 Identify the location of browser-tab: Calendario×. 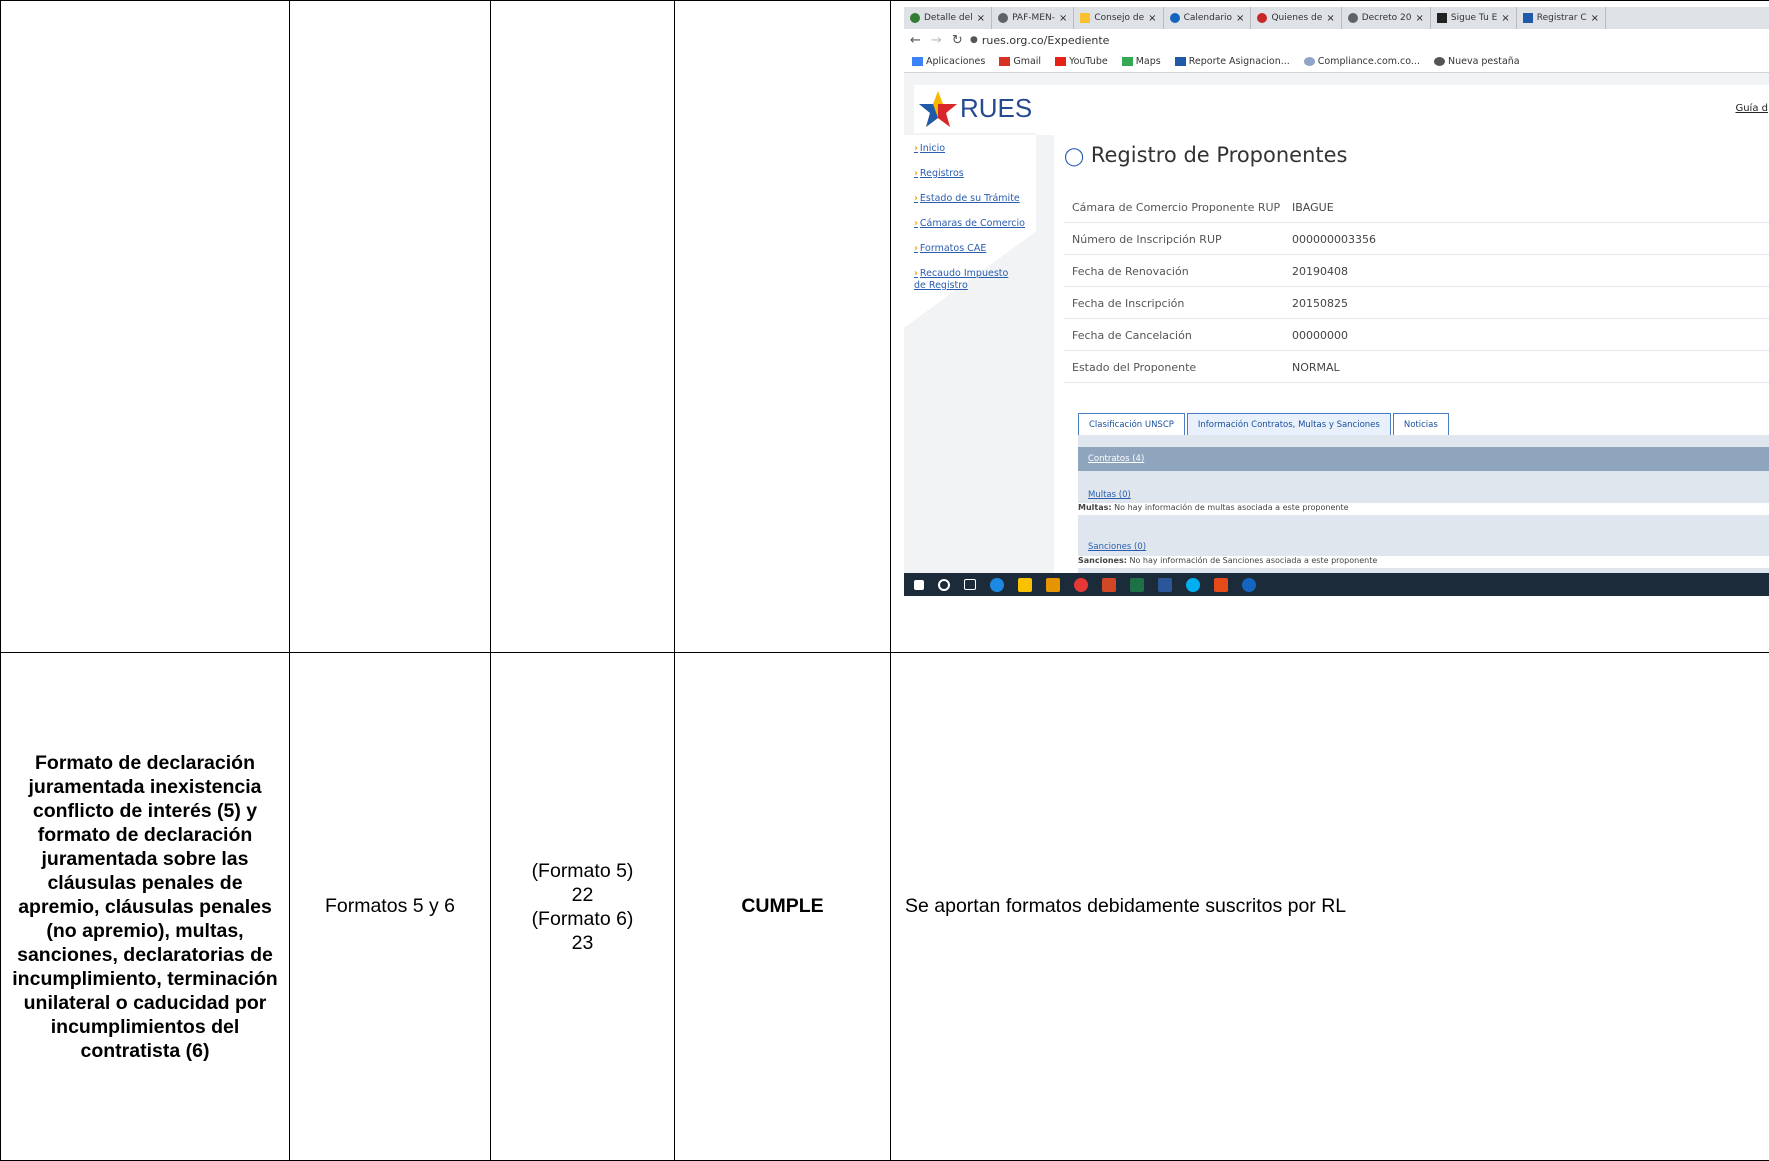
(1208, 18).